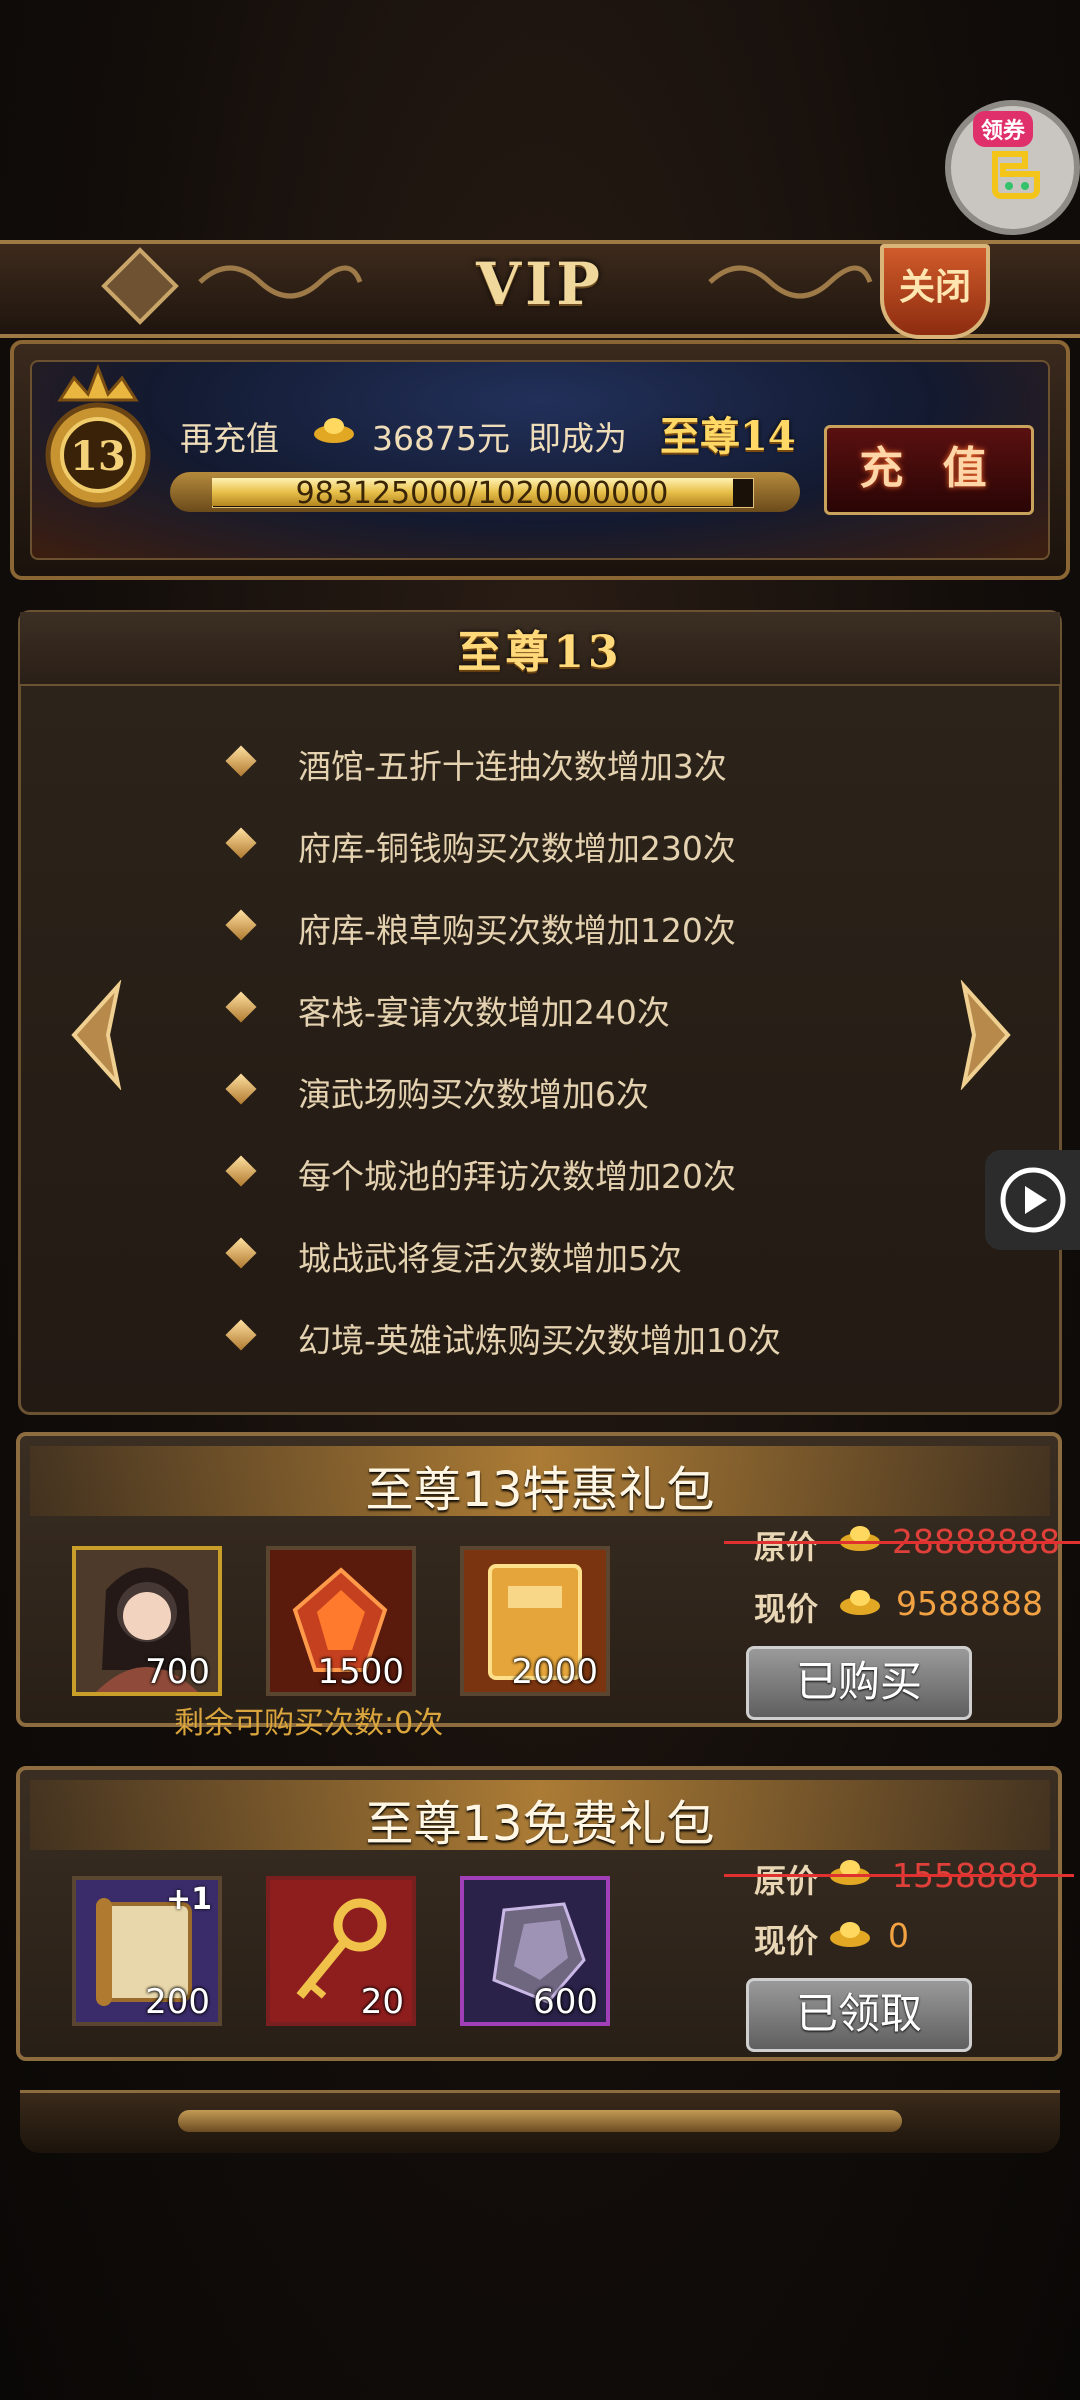  Describe the element at coordinates (177, 2002) in the screenshot. I see `item-count: 200` at that location.